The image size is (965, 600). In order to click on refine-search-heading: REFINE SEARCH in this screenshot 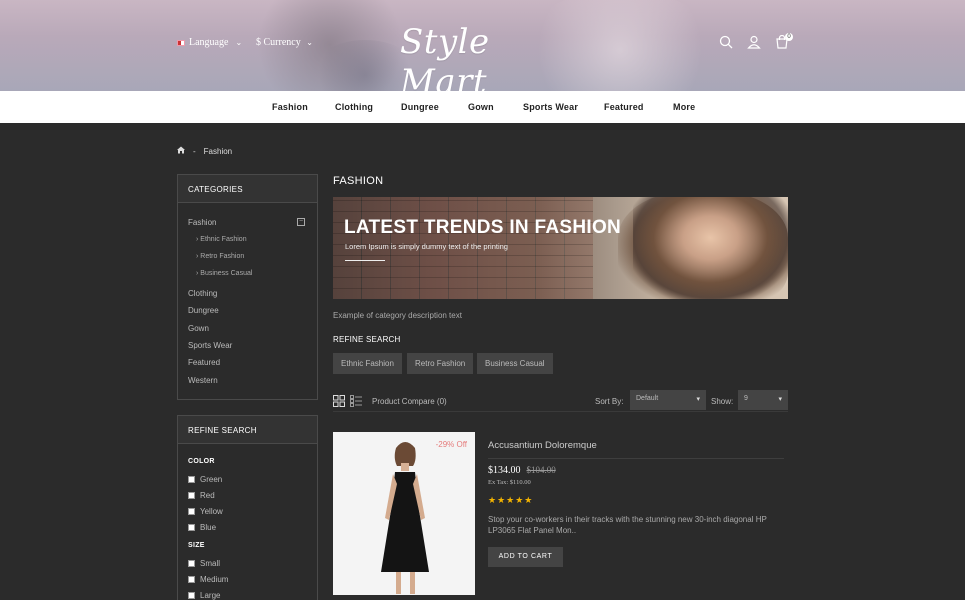, I will do `click(367, 339)`.